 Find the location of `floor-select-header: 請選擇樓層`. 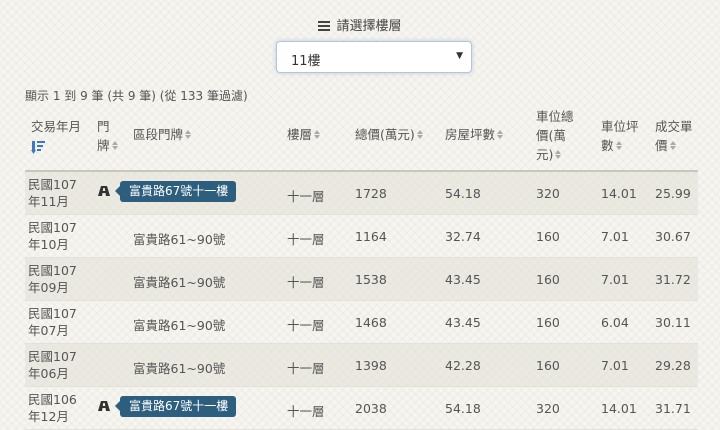

floor-select-header: 請選擇樓層 is located at coordinates (360, 24).